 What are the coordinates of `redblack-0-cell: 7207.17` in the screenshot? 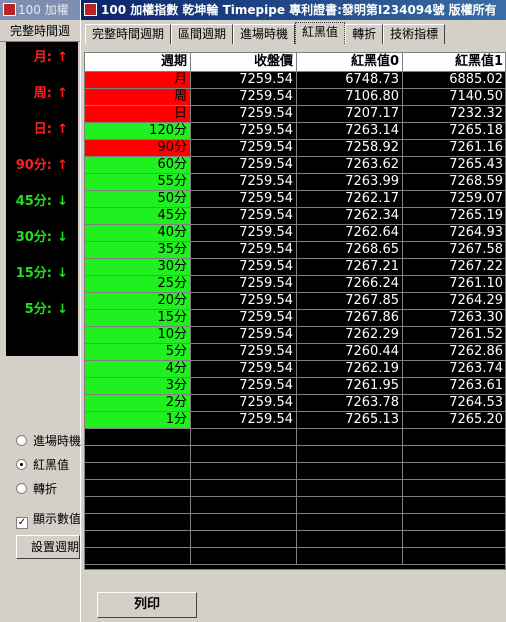 It's located at (350, 114).